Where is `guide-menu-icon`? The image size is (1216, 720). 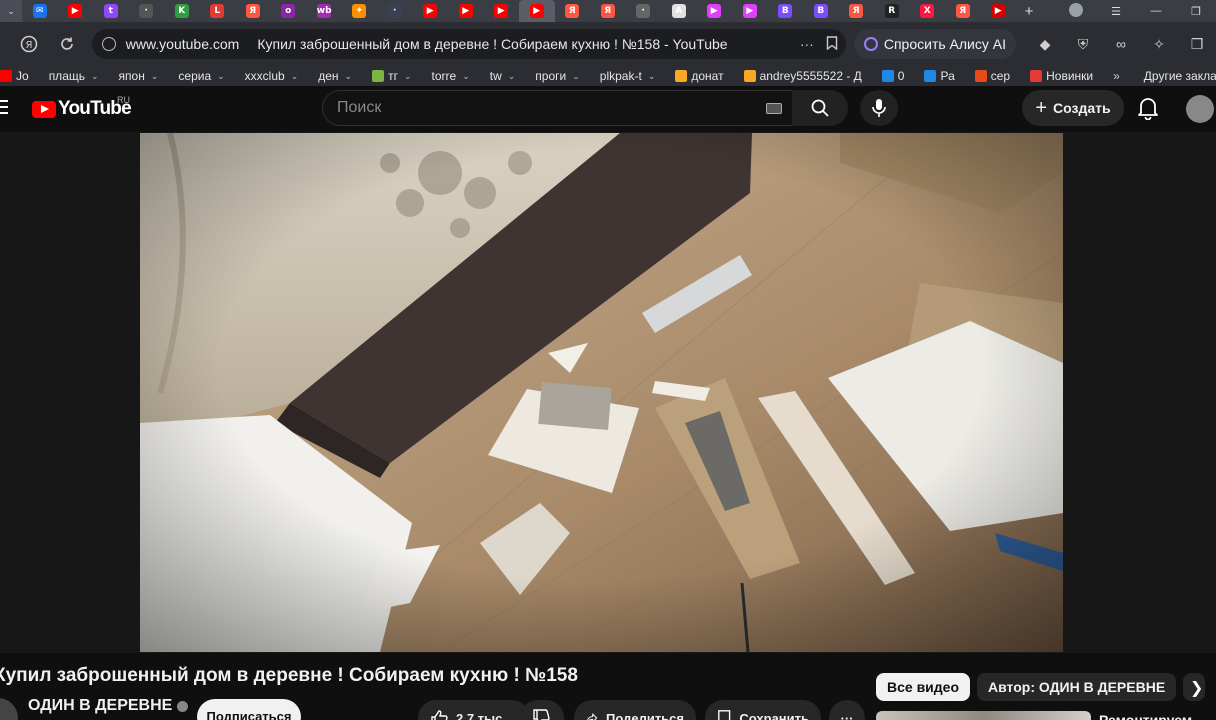 guide-menu-icon is located at coordinates (4, 109).